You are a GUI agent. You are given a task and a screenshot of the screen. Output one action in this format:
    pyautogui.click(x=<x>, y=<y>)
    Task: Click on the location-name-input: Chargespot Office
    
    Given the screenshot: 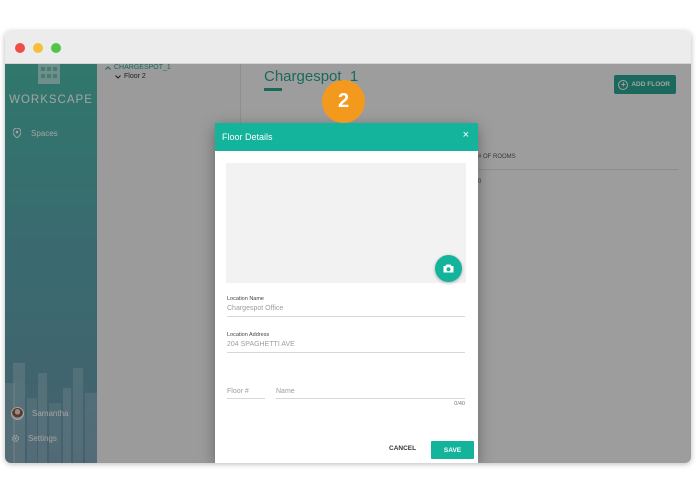 What is the action you would take?
    pyautogui.click(x=255, y=308)
    